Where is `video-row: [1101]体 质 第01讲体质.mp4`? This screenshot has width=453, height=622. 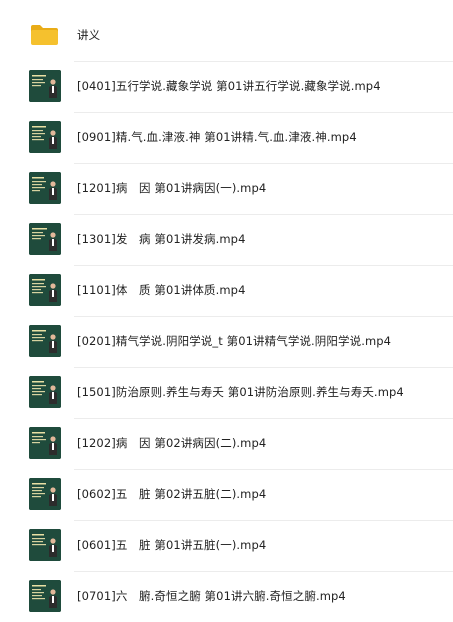
video-row: [1101]体 质 第01讲体质.mp4 is located at coordinates (226, 290).